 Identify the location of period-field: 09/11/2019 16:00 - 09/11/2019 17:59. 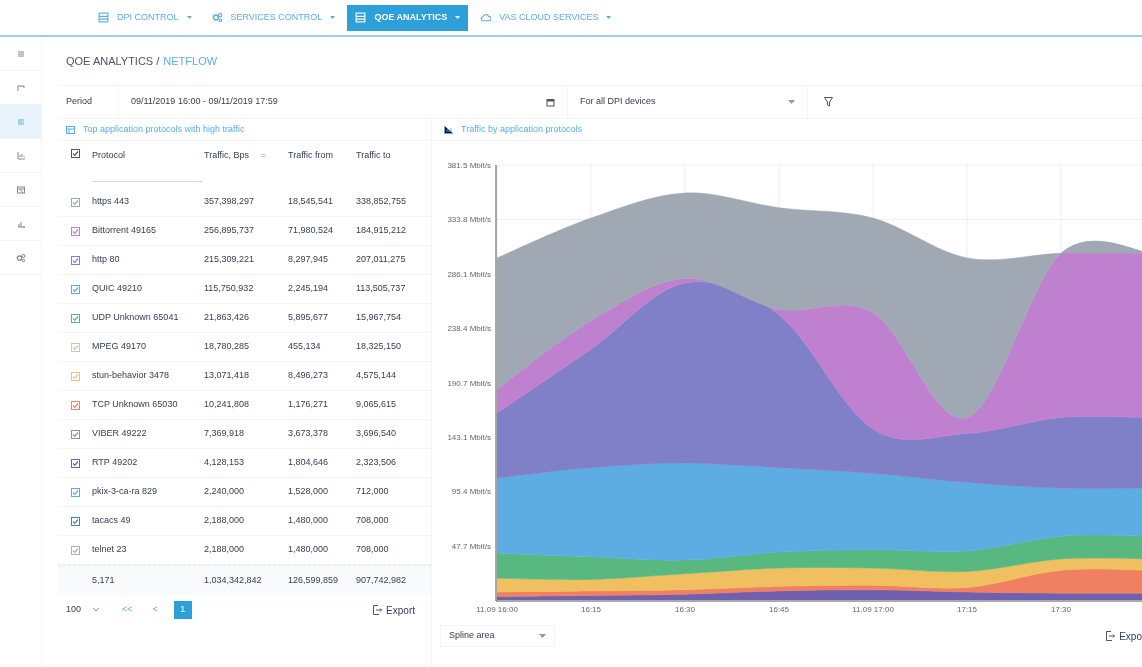
(343, 102).